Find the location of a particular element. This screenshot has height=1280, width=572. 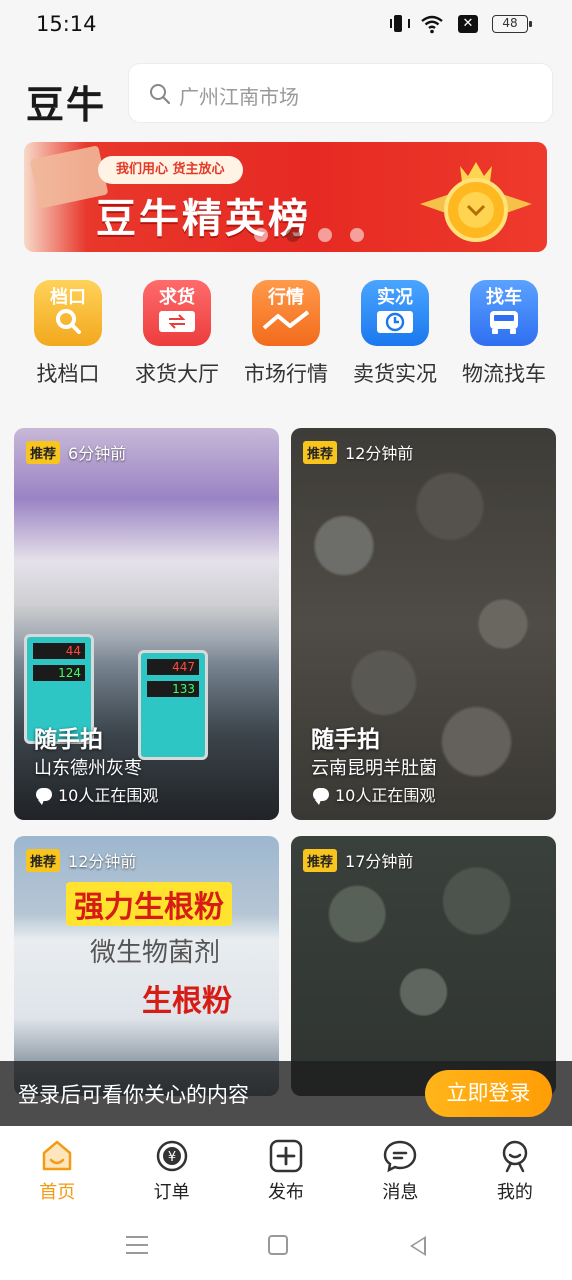

message-bubble-icon is located at coordinates (400, 1156).